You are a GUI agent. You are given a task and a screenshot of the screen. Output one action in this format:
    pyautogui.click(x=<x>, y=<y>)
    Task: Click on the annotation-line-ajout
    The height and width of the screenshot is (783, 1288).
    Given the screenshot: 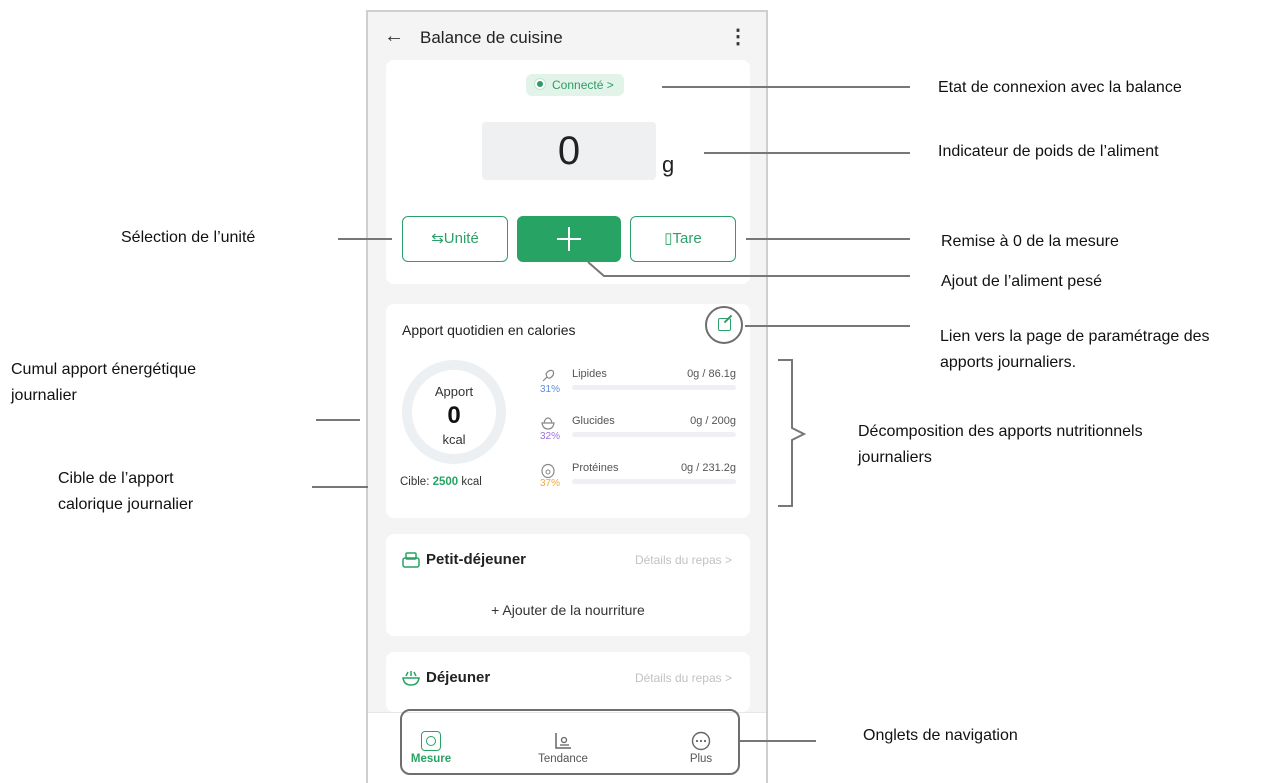 What is the action you would take?
    pyautogui.click(x=748, y=269)
    